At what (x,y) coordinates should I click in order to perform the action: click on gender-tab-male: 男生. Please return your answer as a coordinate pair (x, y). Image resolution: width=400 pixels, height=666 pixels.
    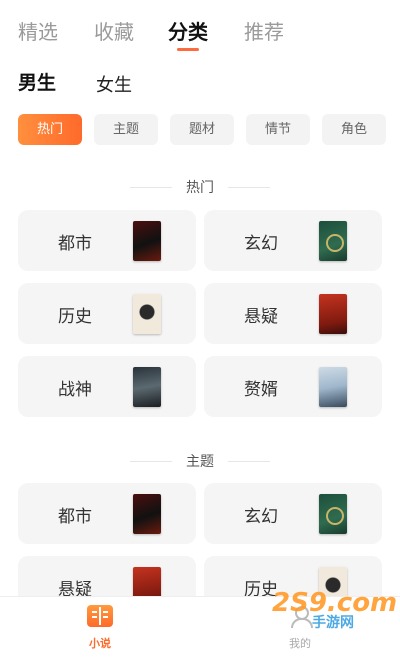
    Looking at the image, I should click on (37, 81).